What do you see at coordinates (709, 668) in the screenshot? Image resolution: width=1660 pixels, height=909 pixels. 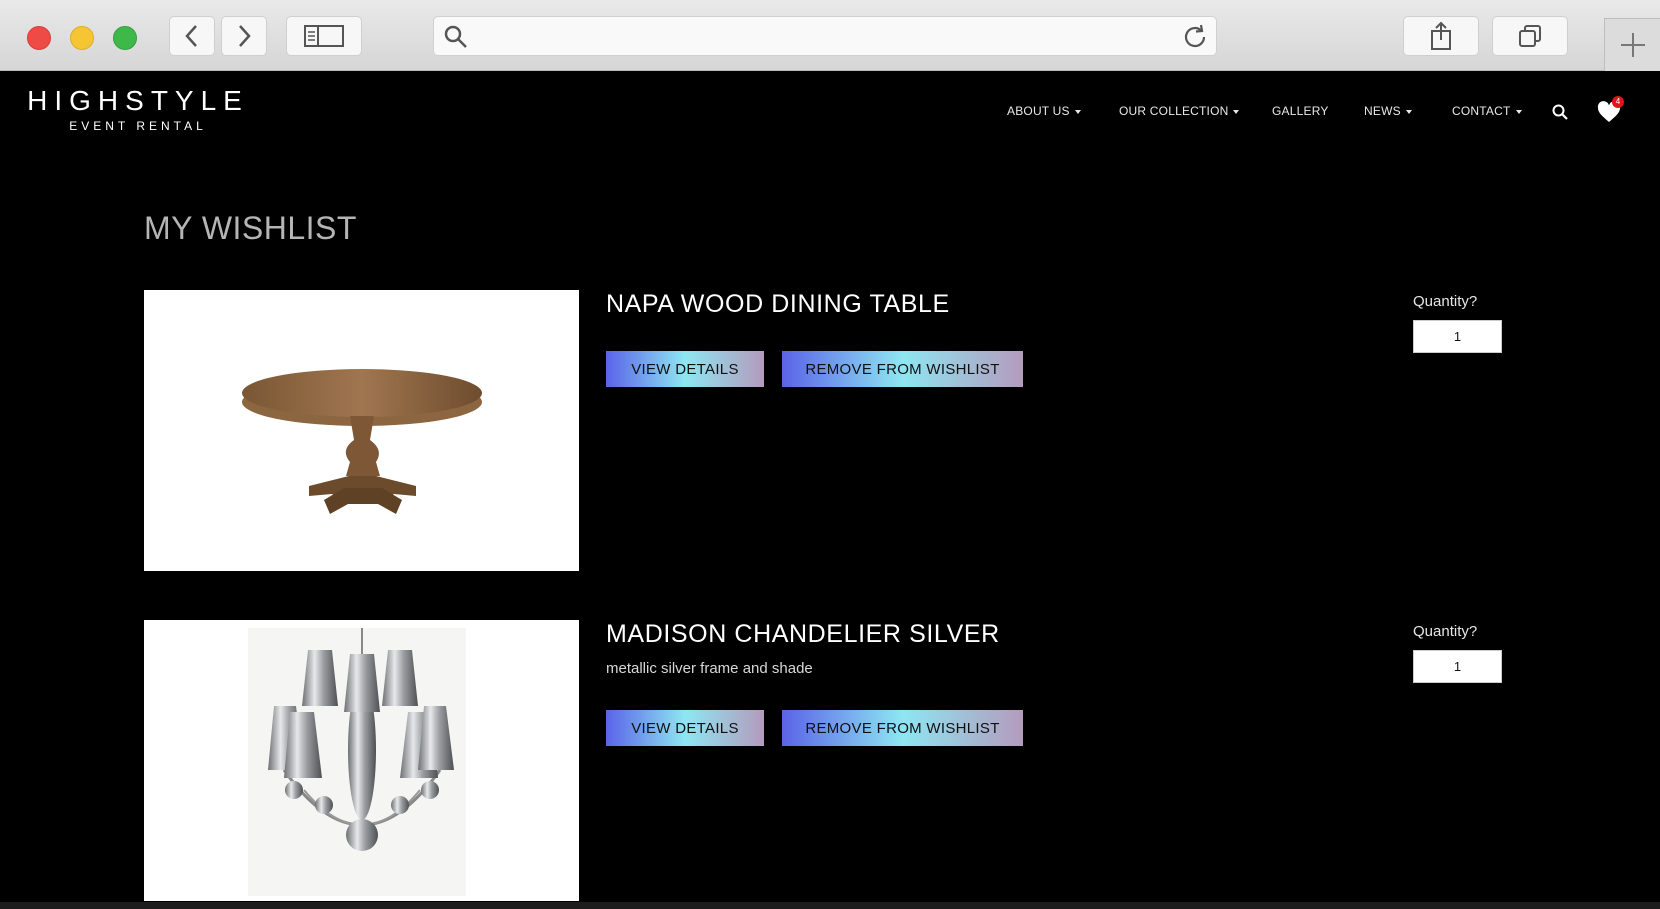 I see `product-description: metallic silver frame and shade` at bounding box center [709, 668].